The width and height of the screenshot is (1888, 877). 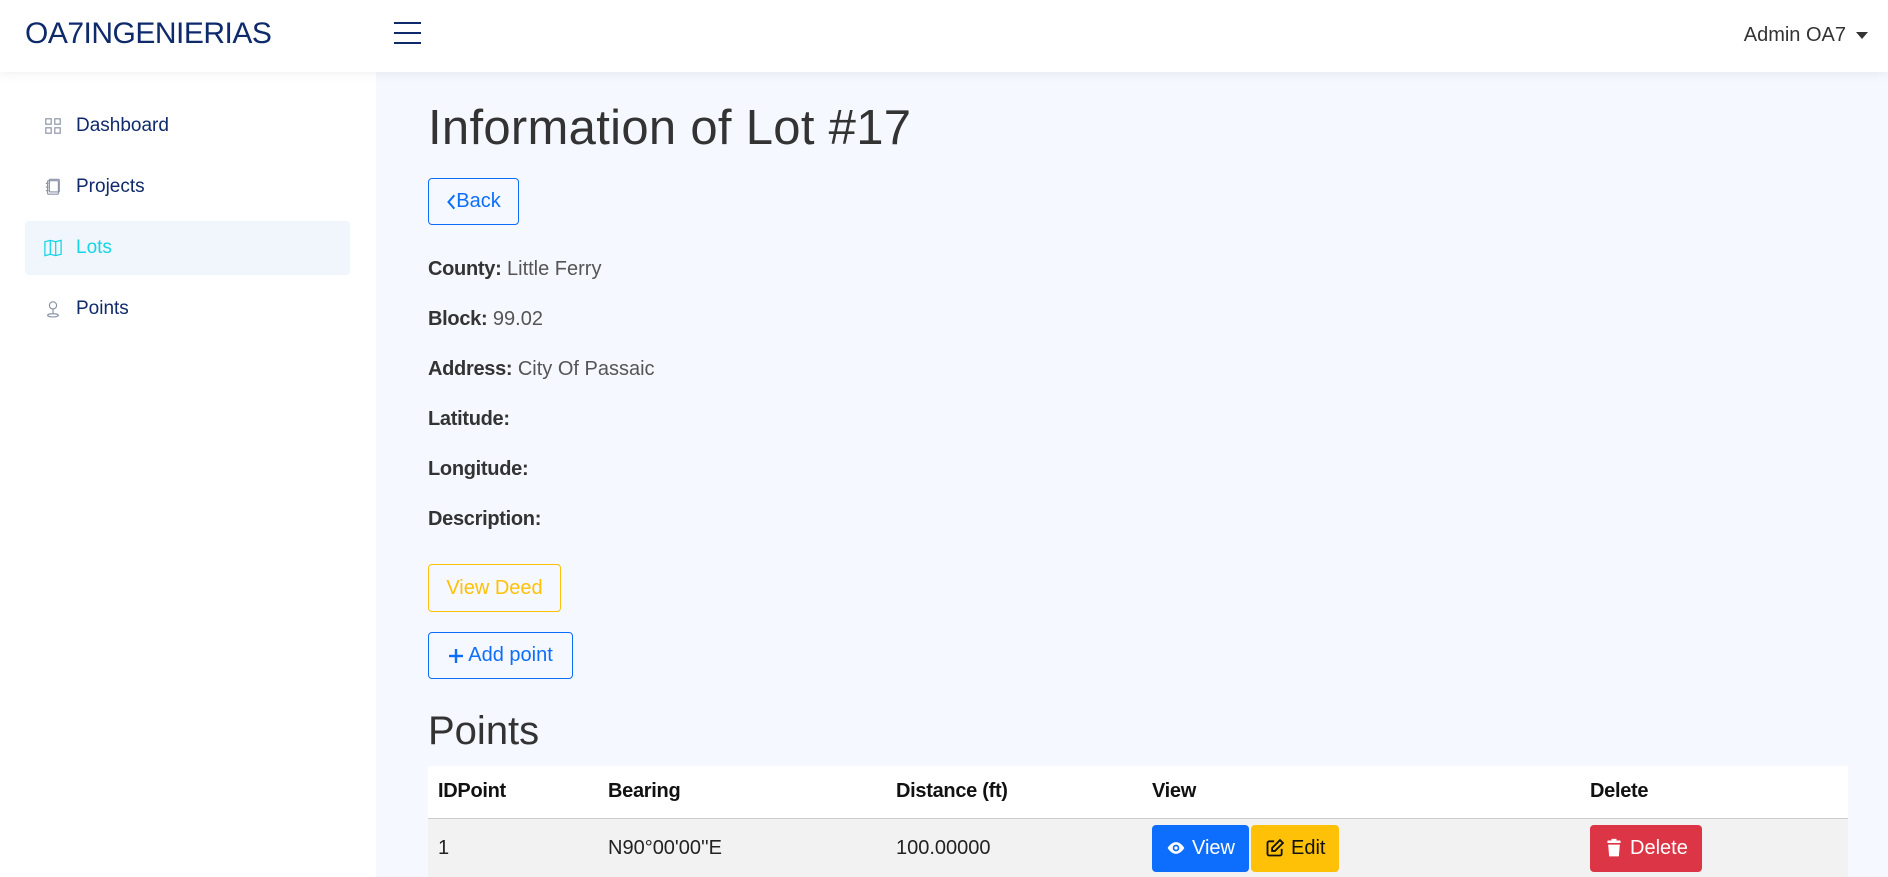 I want to click on plus-icon, so click(x=456, y=655).